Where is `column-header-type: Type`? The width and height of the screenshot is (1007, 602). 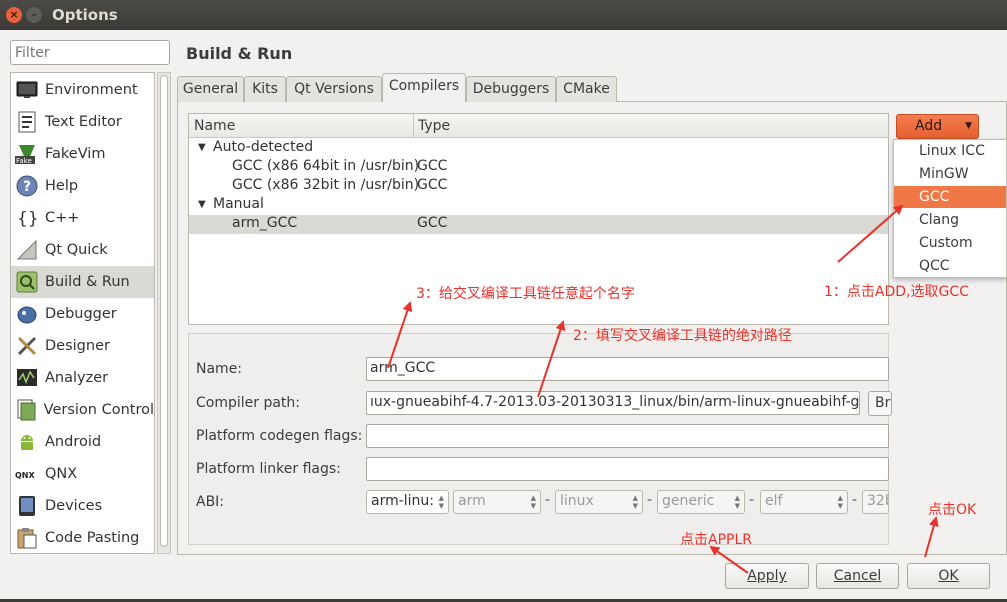 column-header-type: Type is located at coordinates (434, 126).